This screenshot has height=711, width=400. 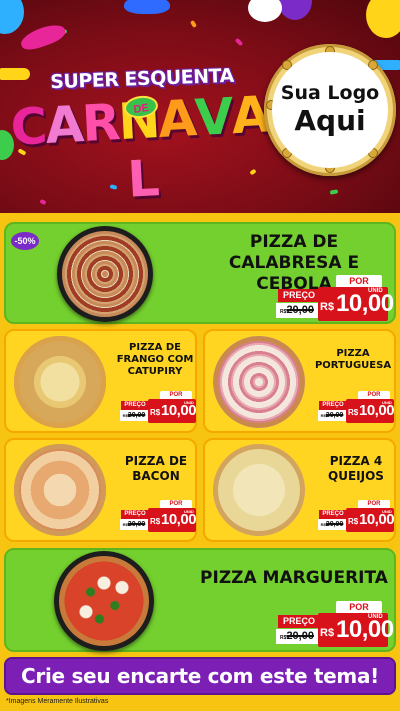 I want to click on logo-text-line1: Sua Logo, so click(x=330, y=93).